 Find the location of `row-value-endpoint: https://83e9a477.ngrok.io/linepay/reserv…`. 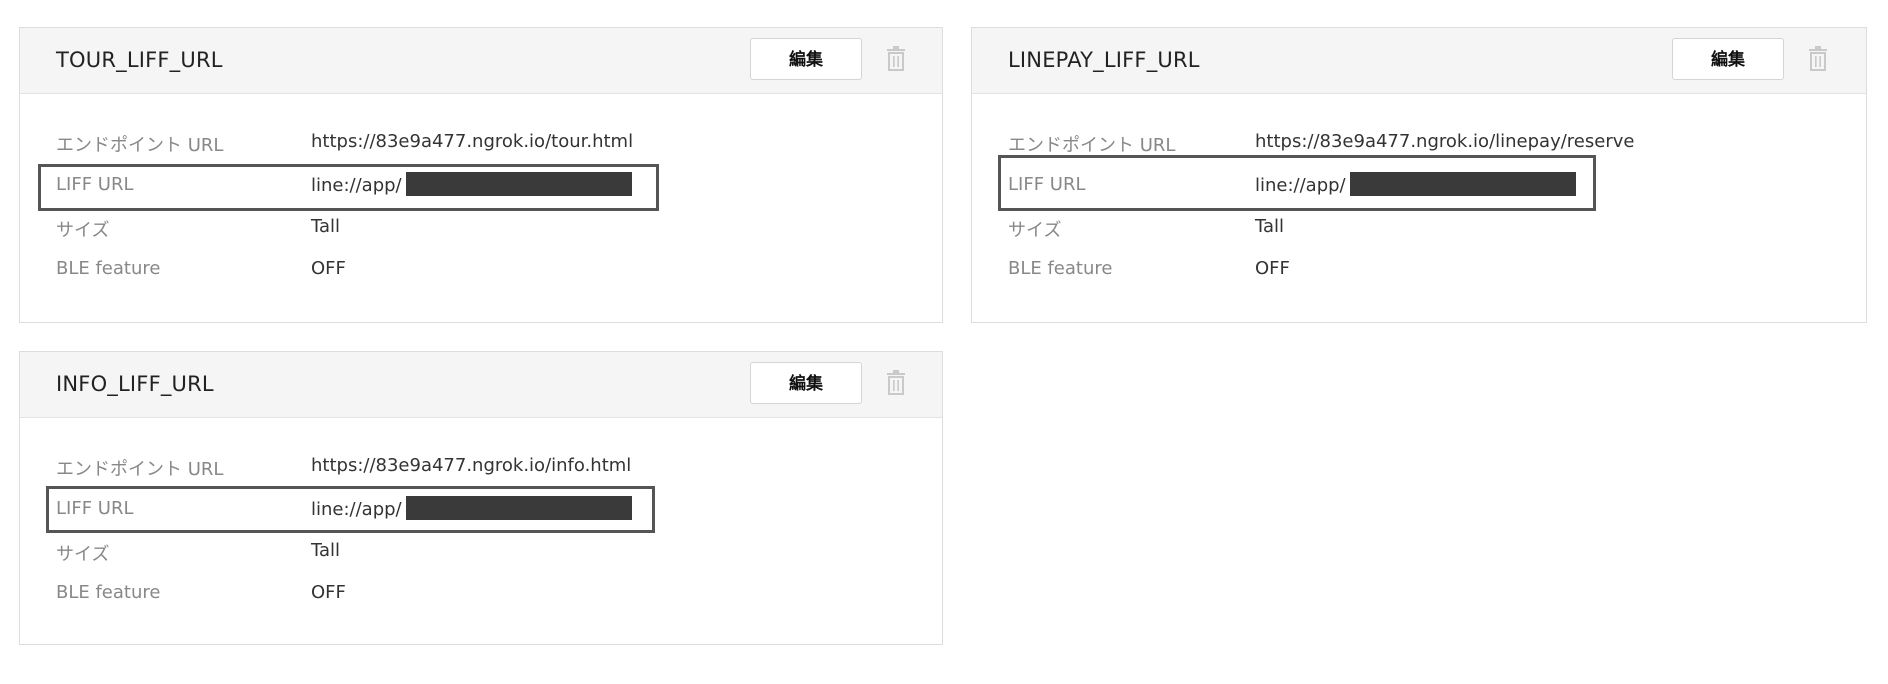

row-value-endpoint: https://83e9a477.ngrok.io/linepay/reserv… is located at coordinates (1445, 141).